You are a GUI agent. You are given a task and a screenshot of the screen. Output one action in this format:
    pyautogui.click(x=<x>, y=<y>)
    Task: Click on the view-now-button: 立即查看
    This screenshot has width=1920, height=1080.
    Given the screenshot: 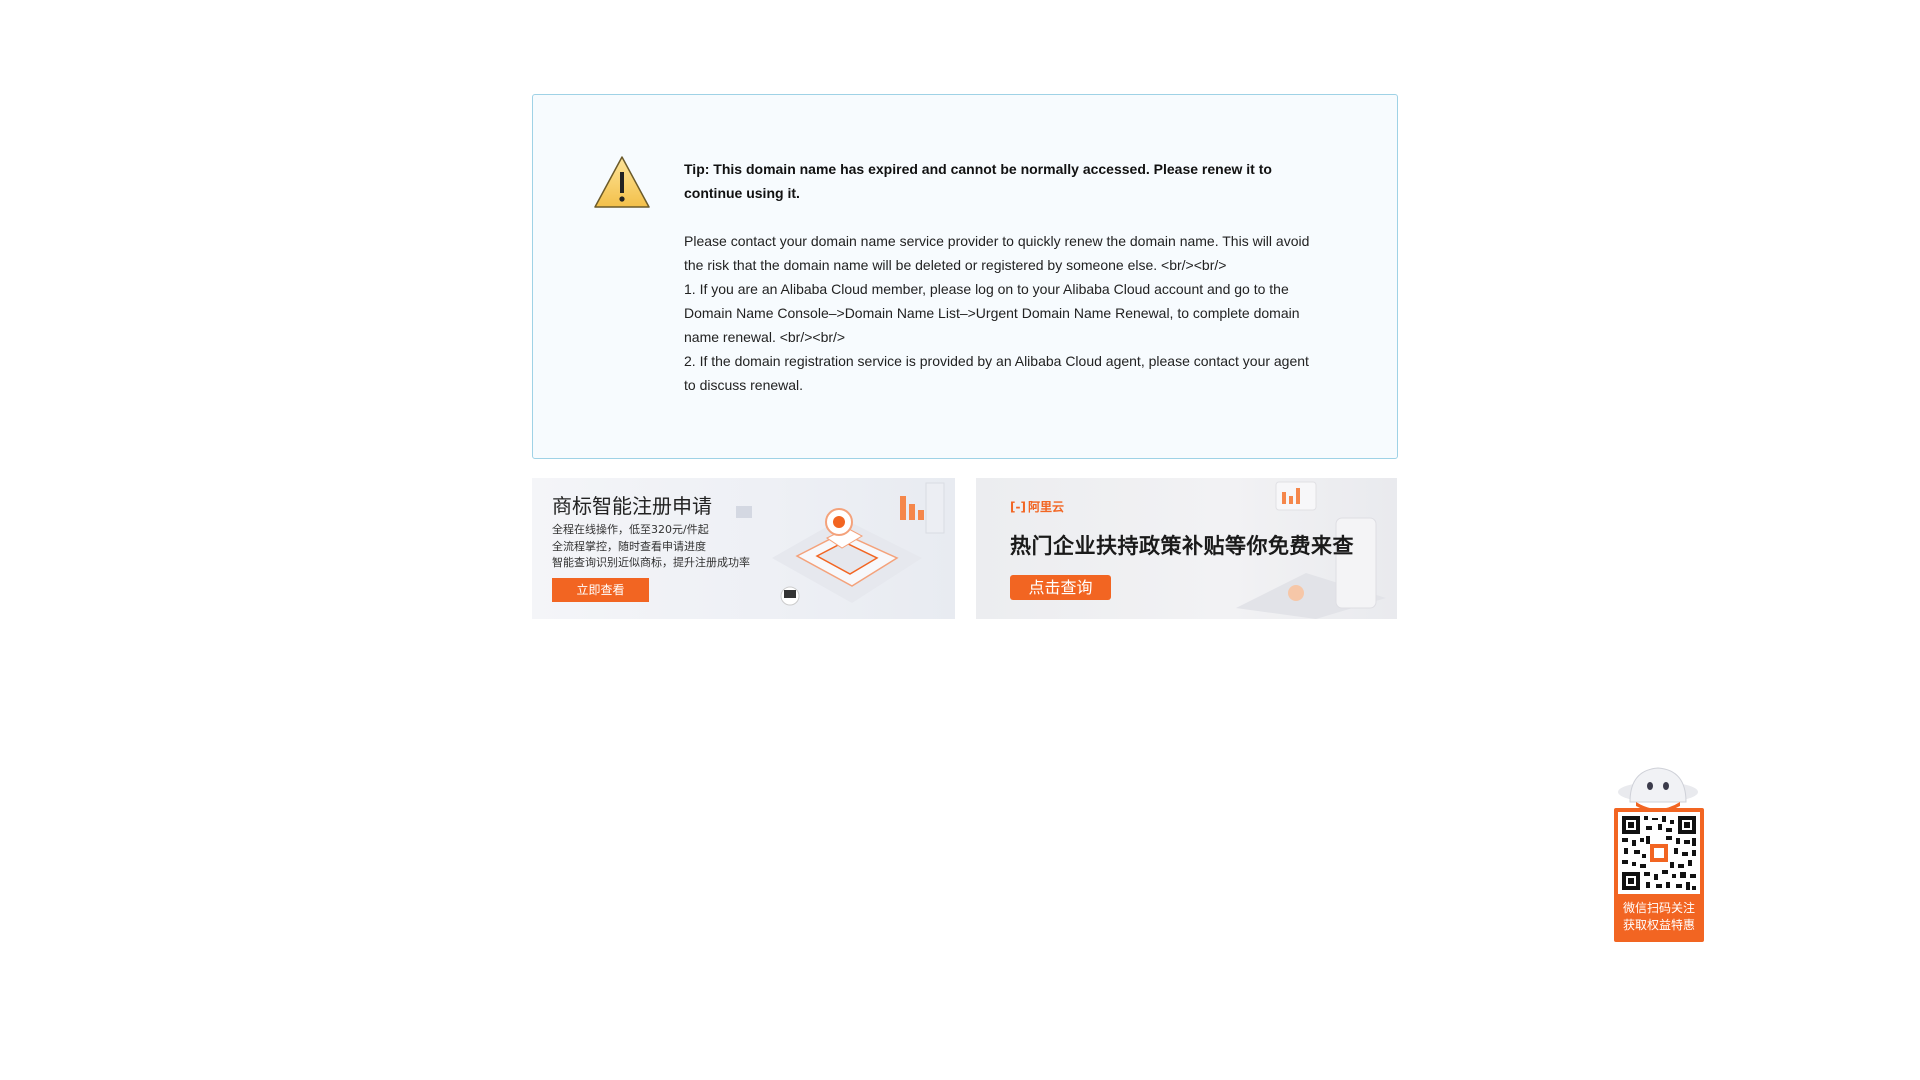 What is the action you would take?
    pyautogui.click(x=600, y=590)
    